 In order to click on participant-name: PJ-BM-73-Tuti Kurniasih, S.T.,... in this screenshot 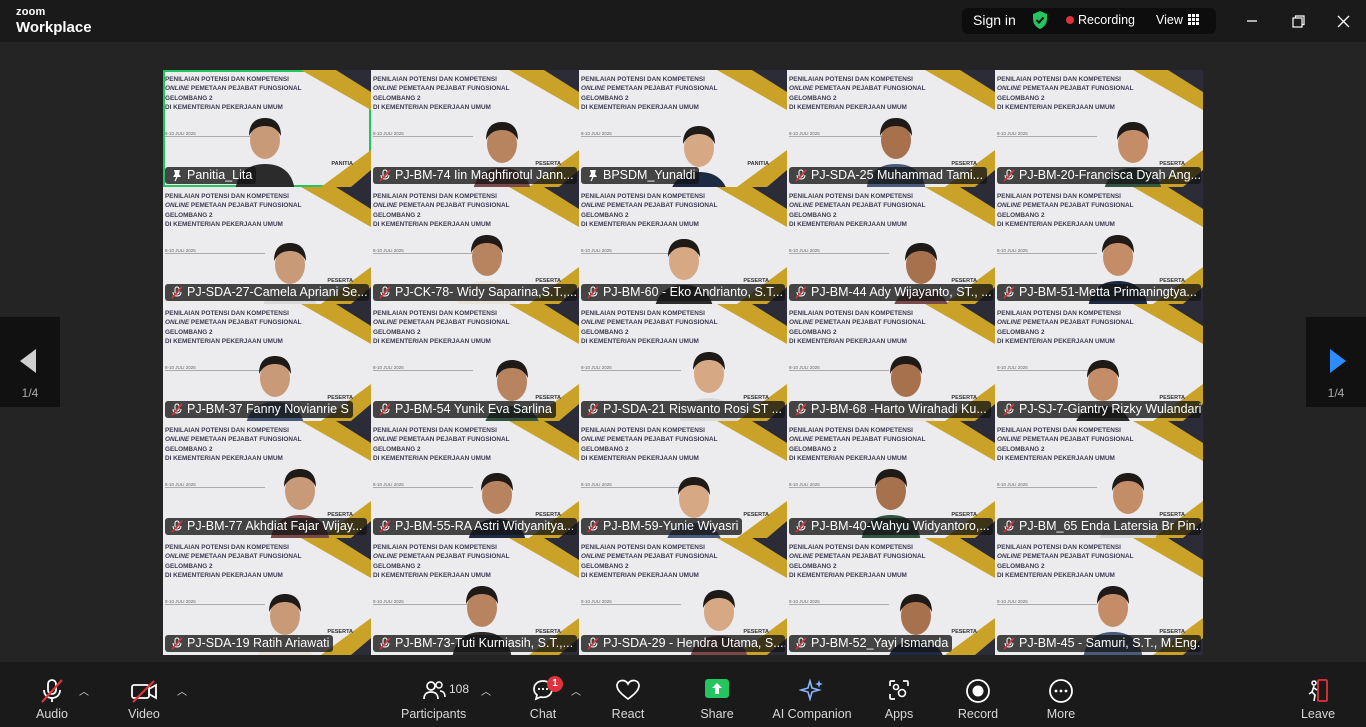, I will do `click(484, 643)`.